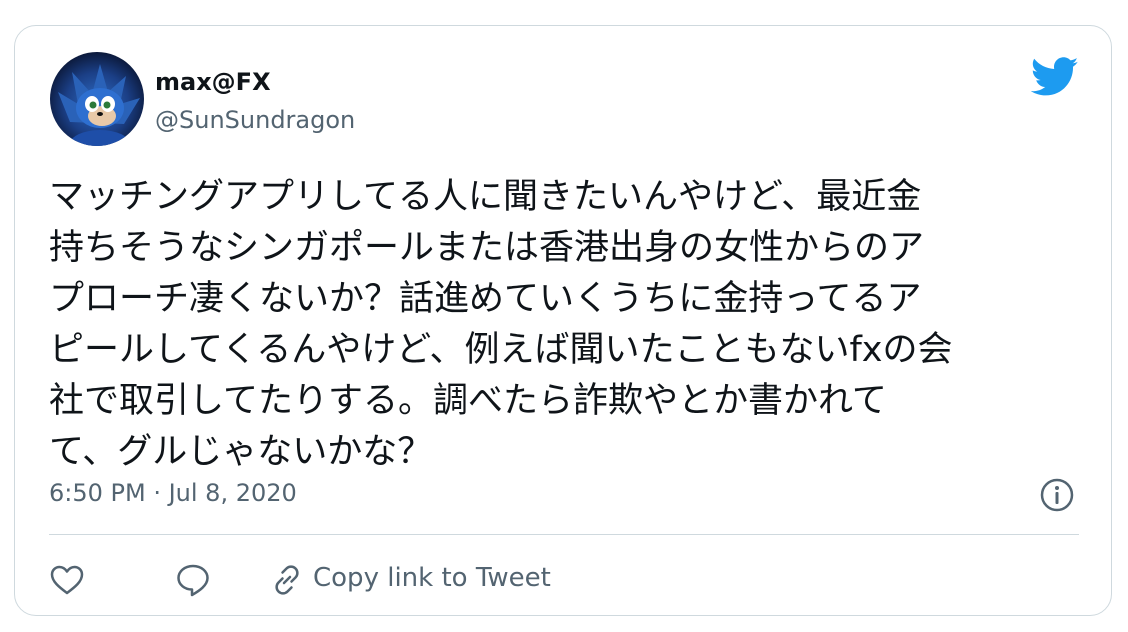  Describe the element at coordinates (485, 197) in the screenshot. I see `tweet-text-line: マッチングアプリしてる人に聞きたいんやけど、最近金` at that location.